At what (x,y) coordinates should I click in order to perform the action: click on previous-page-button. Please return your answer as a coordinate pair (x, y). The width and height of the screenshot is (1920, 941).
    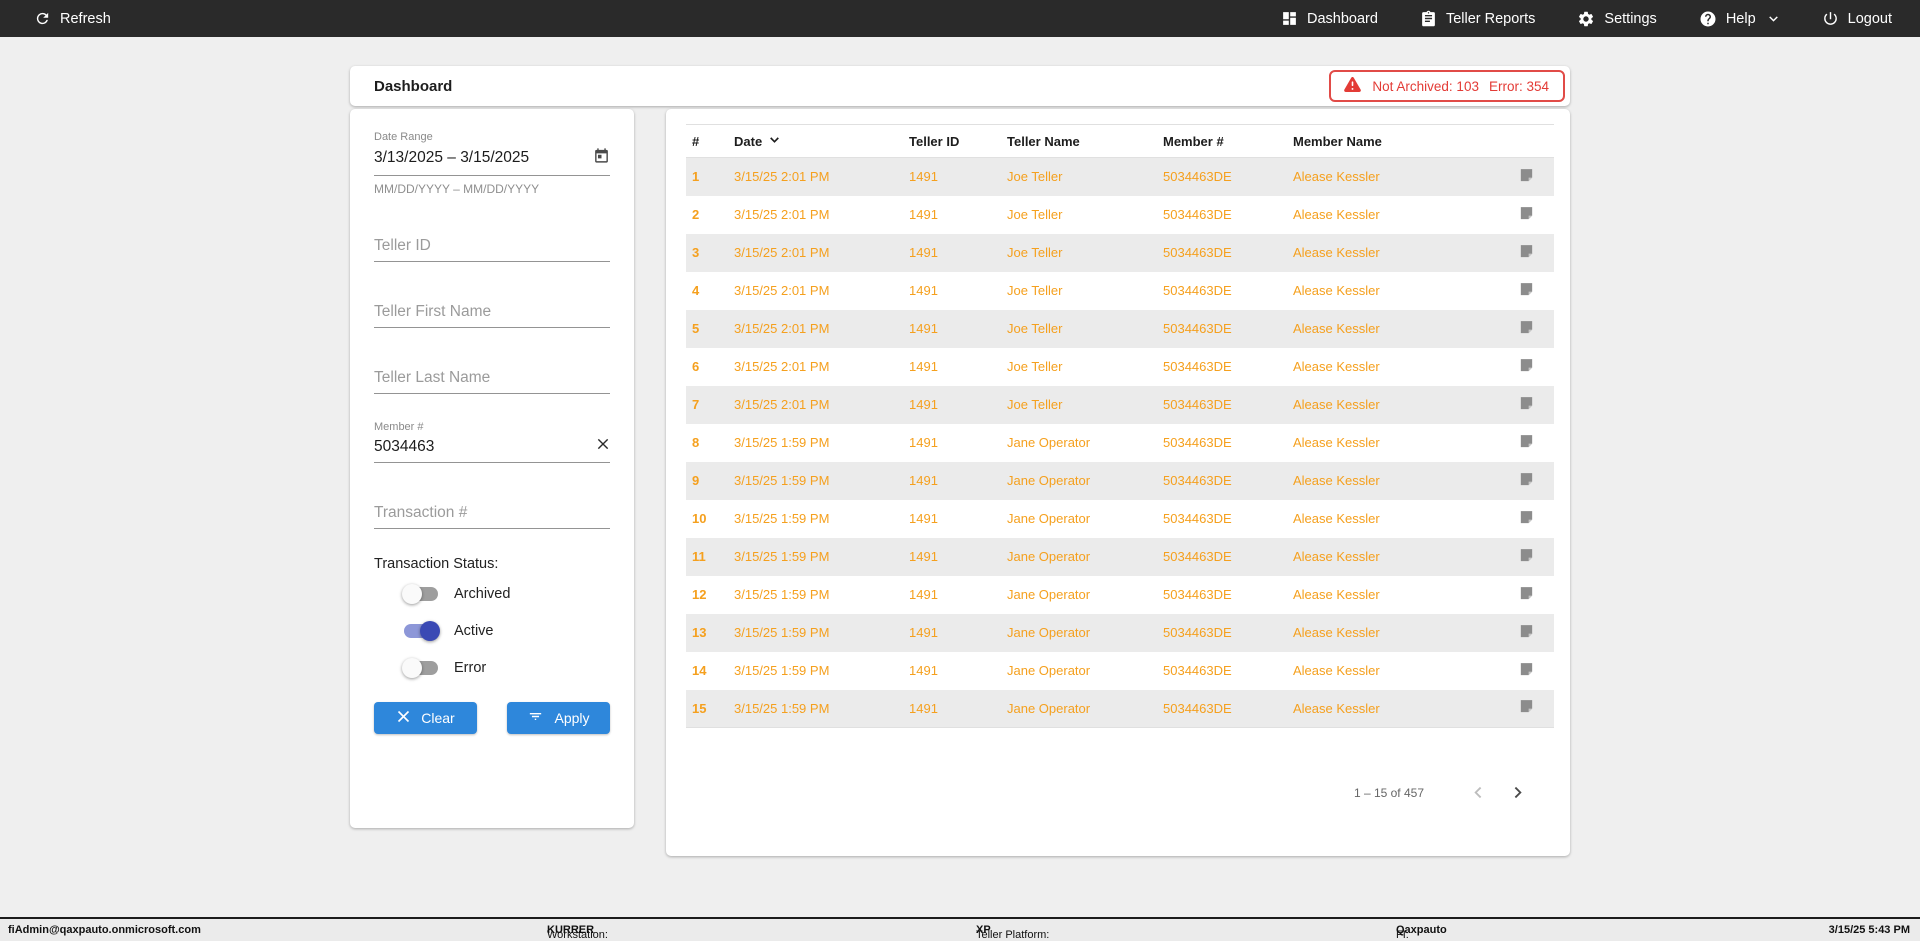
    Looking at the image, I should click on (1478, 792).